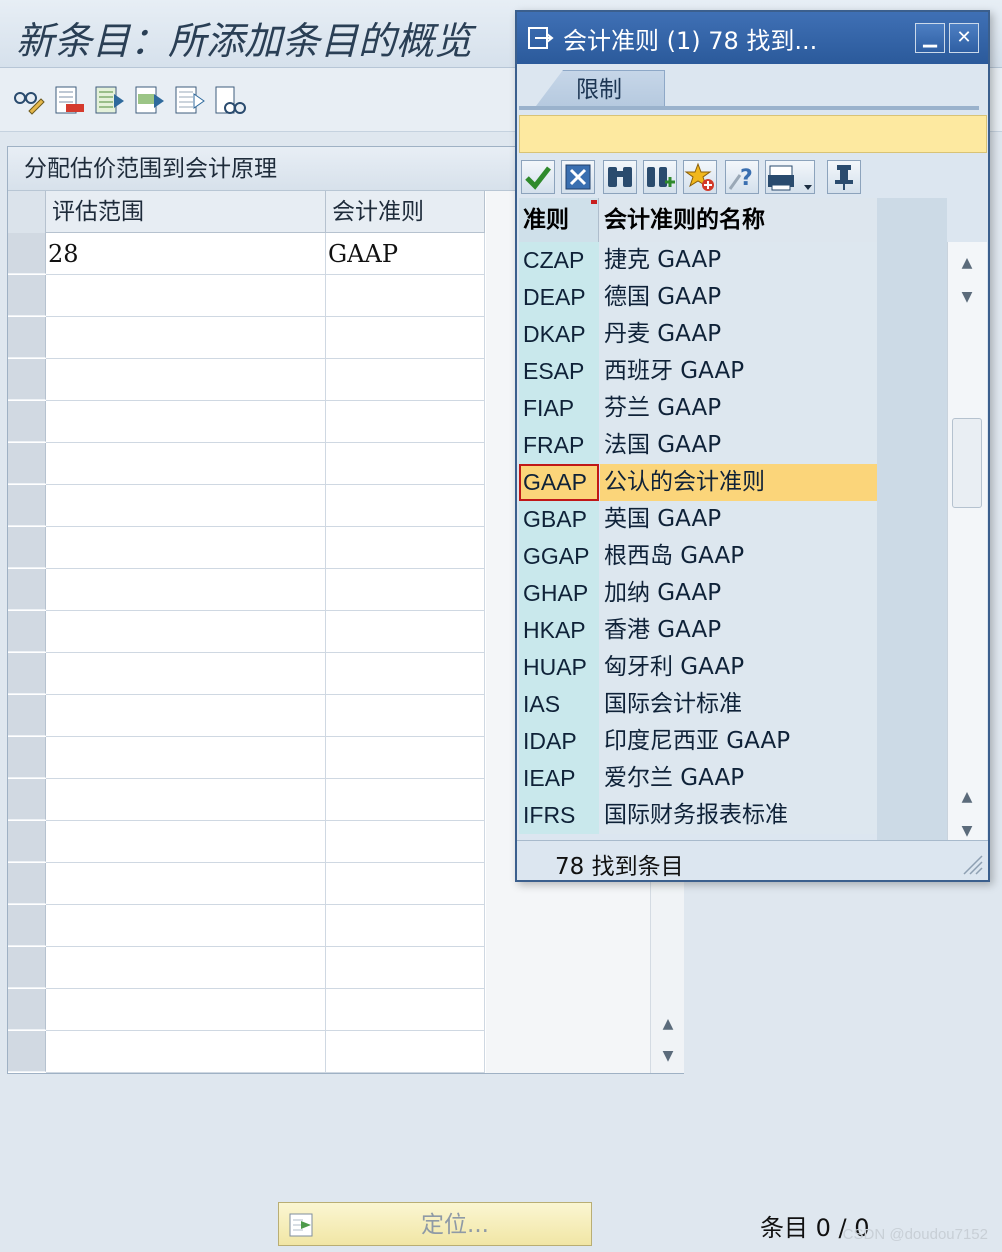 This screenshot has width=1002, height=1252. What do you see at coordinates (698, 260) in the screenshot?
I see `list-item: CZAP 捷克 GAAP` at bounding box center [698, 260].